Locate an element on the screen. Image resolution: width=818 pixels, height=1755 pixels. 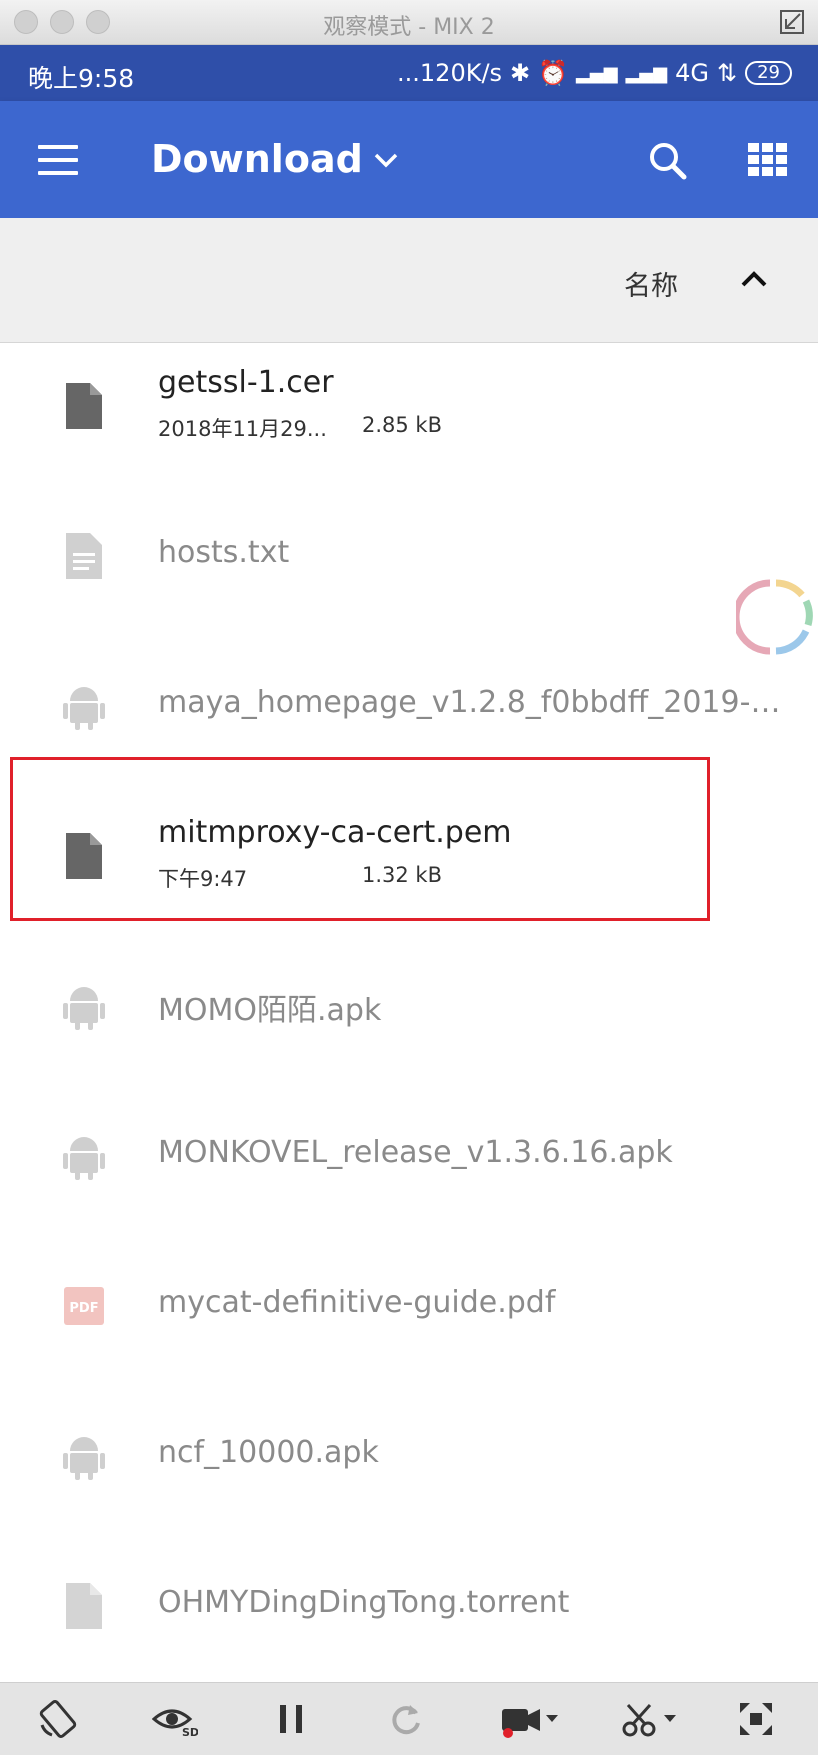
list-item: MONKOVEL_release_v1.3.6.16.apk is located at coordinates (409, 1168).